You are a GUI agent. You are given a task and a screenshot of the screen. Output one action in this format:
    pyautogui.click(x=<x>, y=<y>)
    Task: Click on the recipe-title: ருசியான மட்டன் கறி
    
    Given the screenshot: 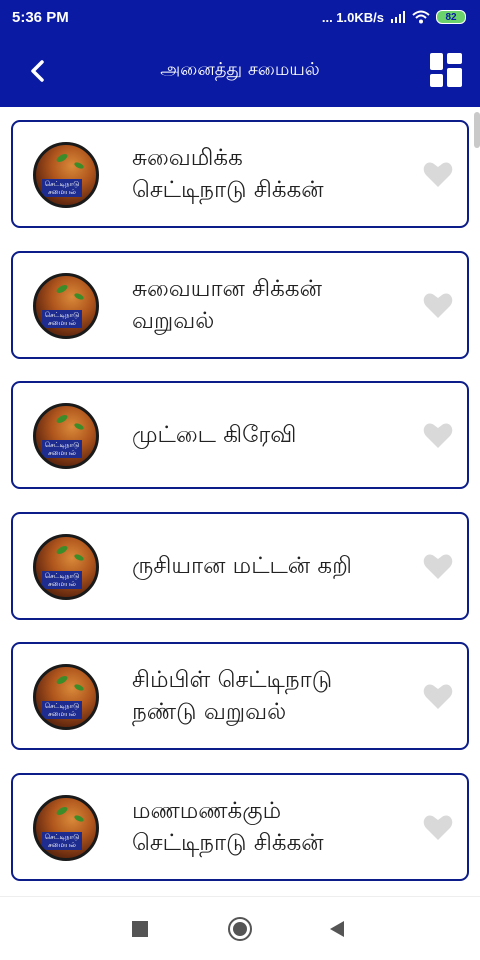 What is the action you would take?
    pyautogui.click(x=267, y=566)
    